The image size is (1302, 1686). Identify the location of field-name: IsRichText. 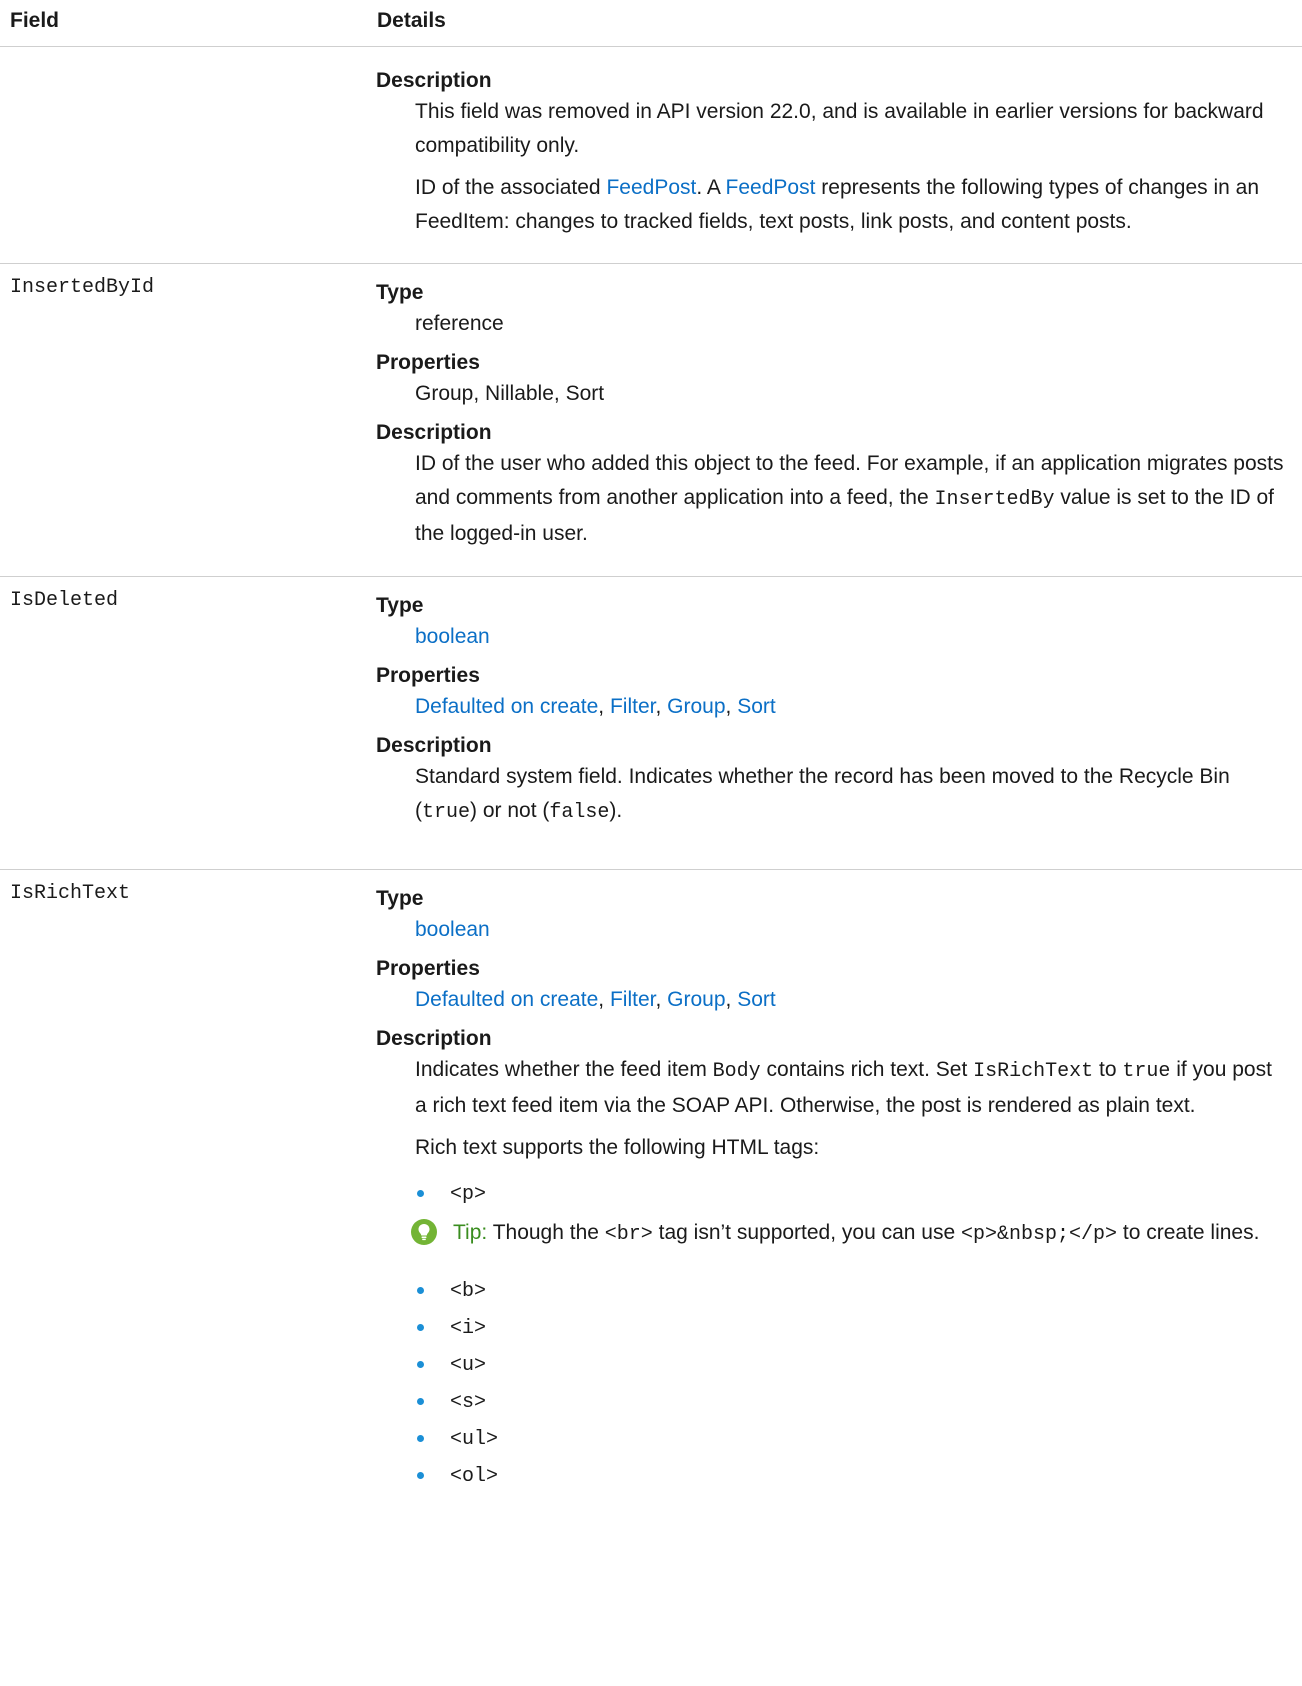
(70, 893).